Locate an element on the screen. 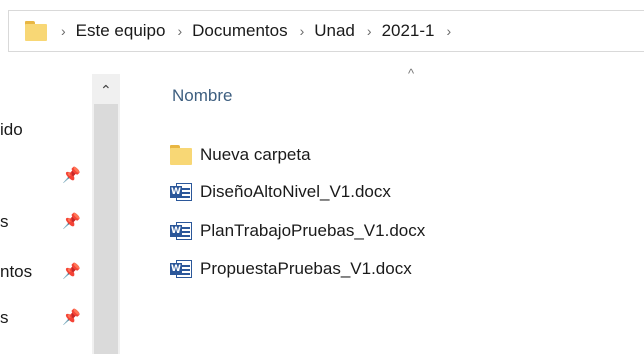 The width and height of the screenshot is (644, 354). navigation-pane: ido 📌 s 📌 ntos 📌 s 📌 is located at coordinates (46, 208).